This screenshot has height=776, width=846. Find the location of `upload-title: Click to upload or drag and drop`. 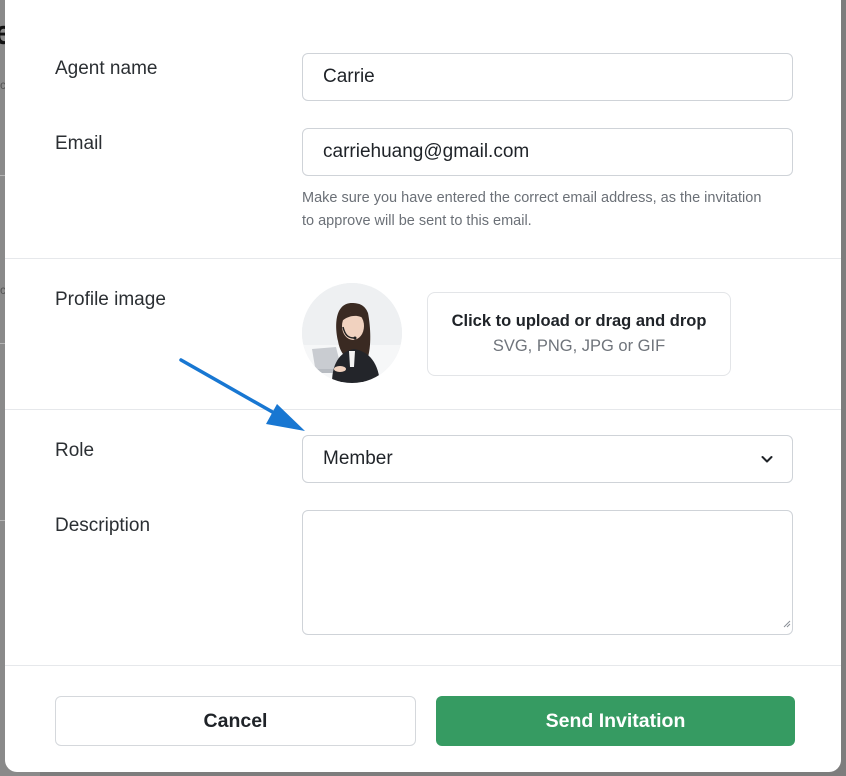

upload-title: Click to upload or drag and drop is located at coordinates (579, 321).